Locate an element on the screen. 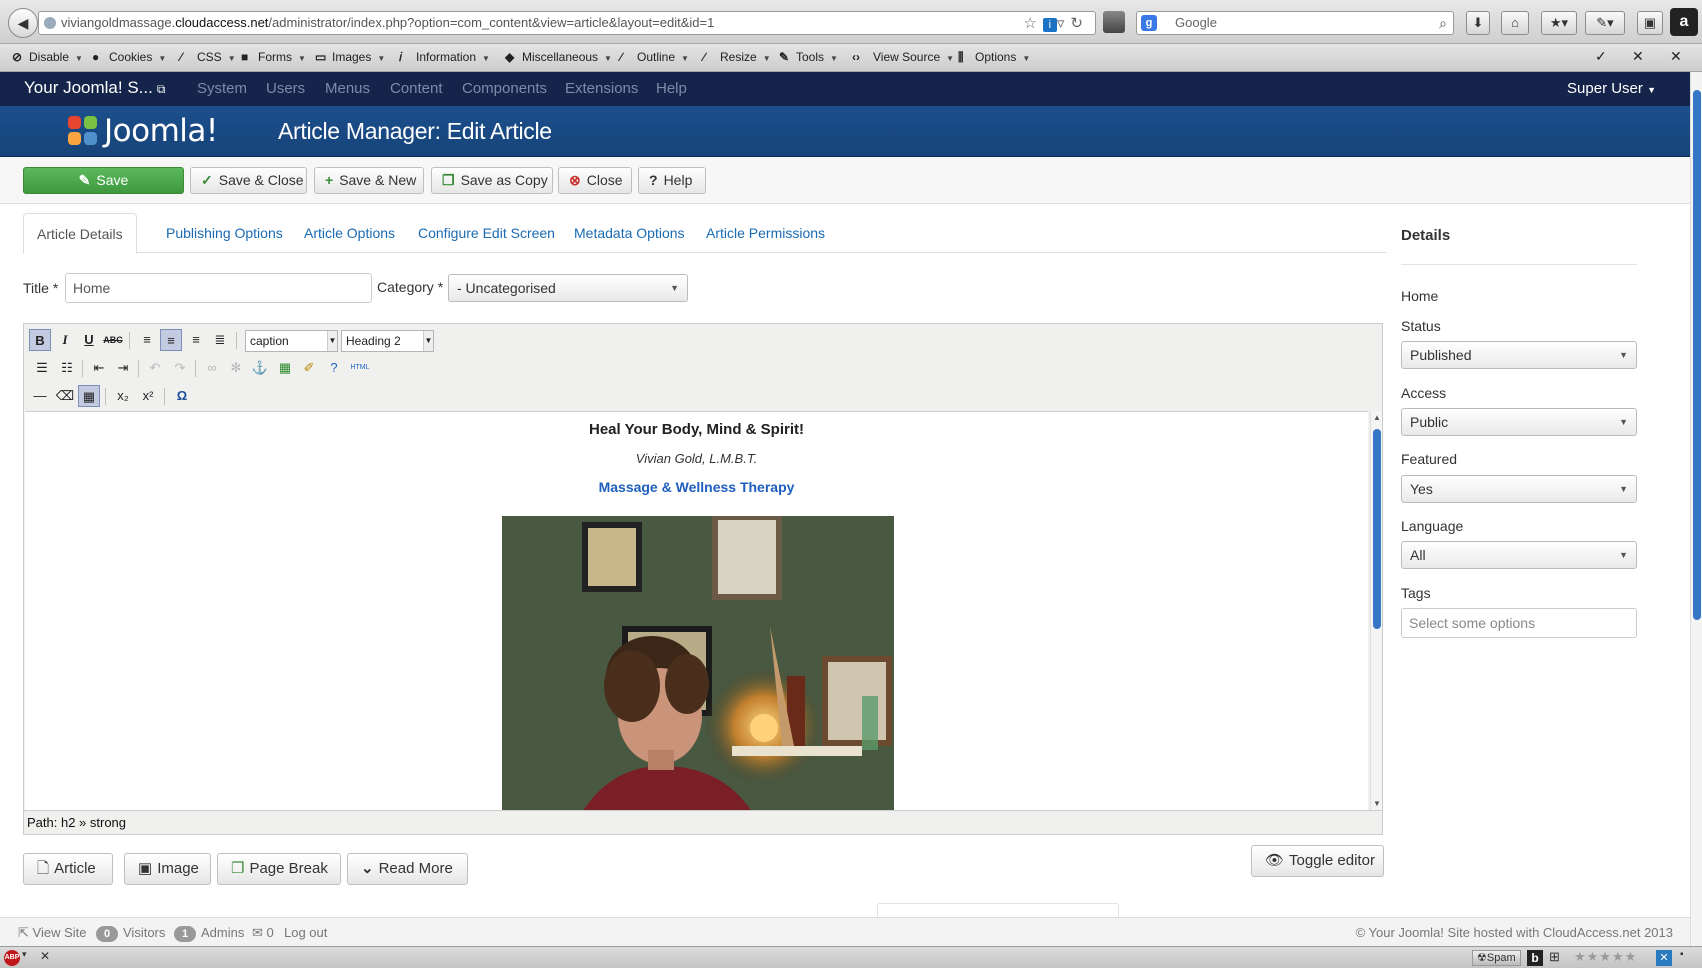 The image size is (1702, 968). messages-indicator: ✉ 0 is located at coordinates (263, 933).